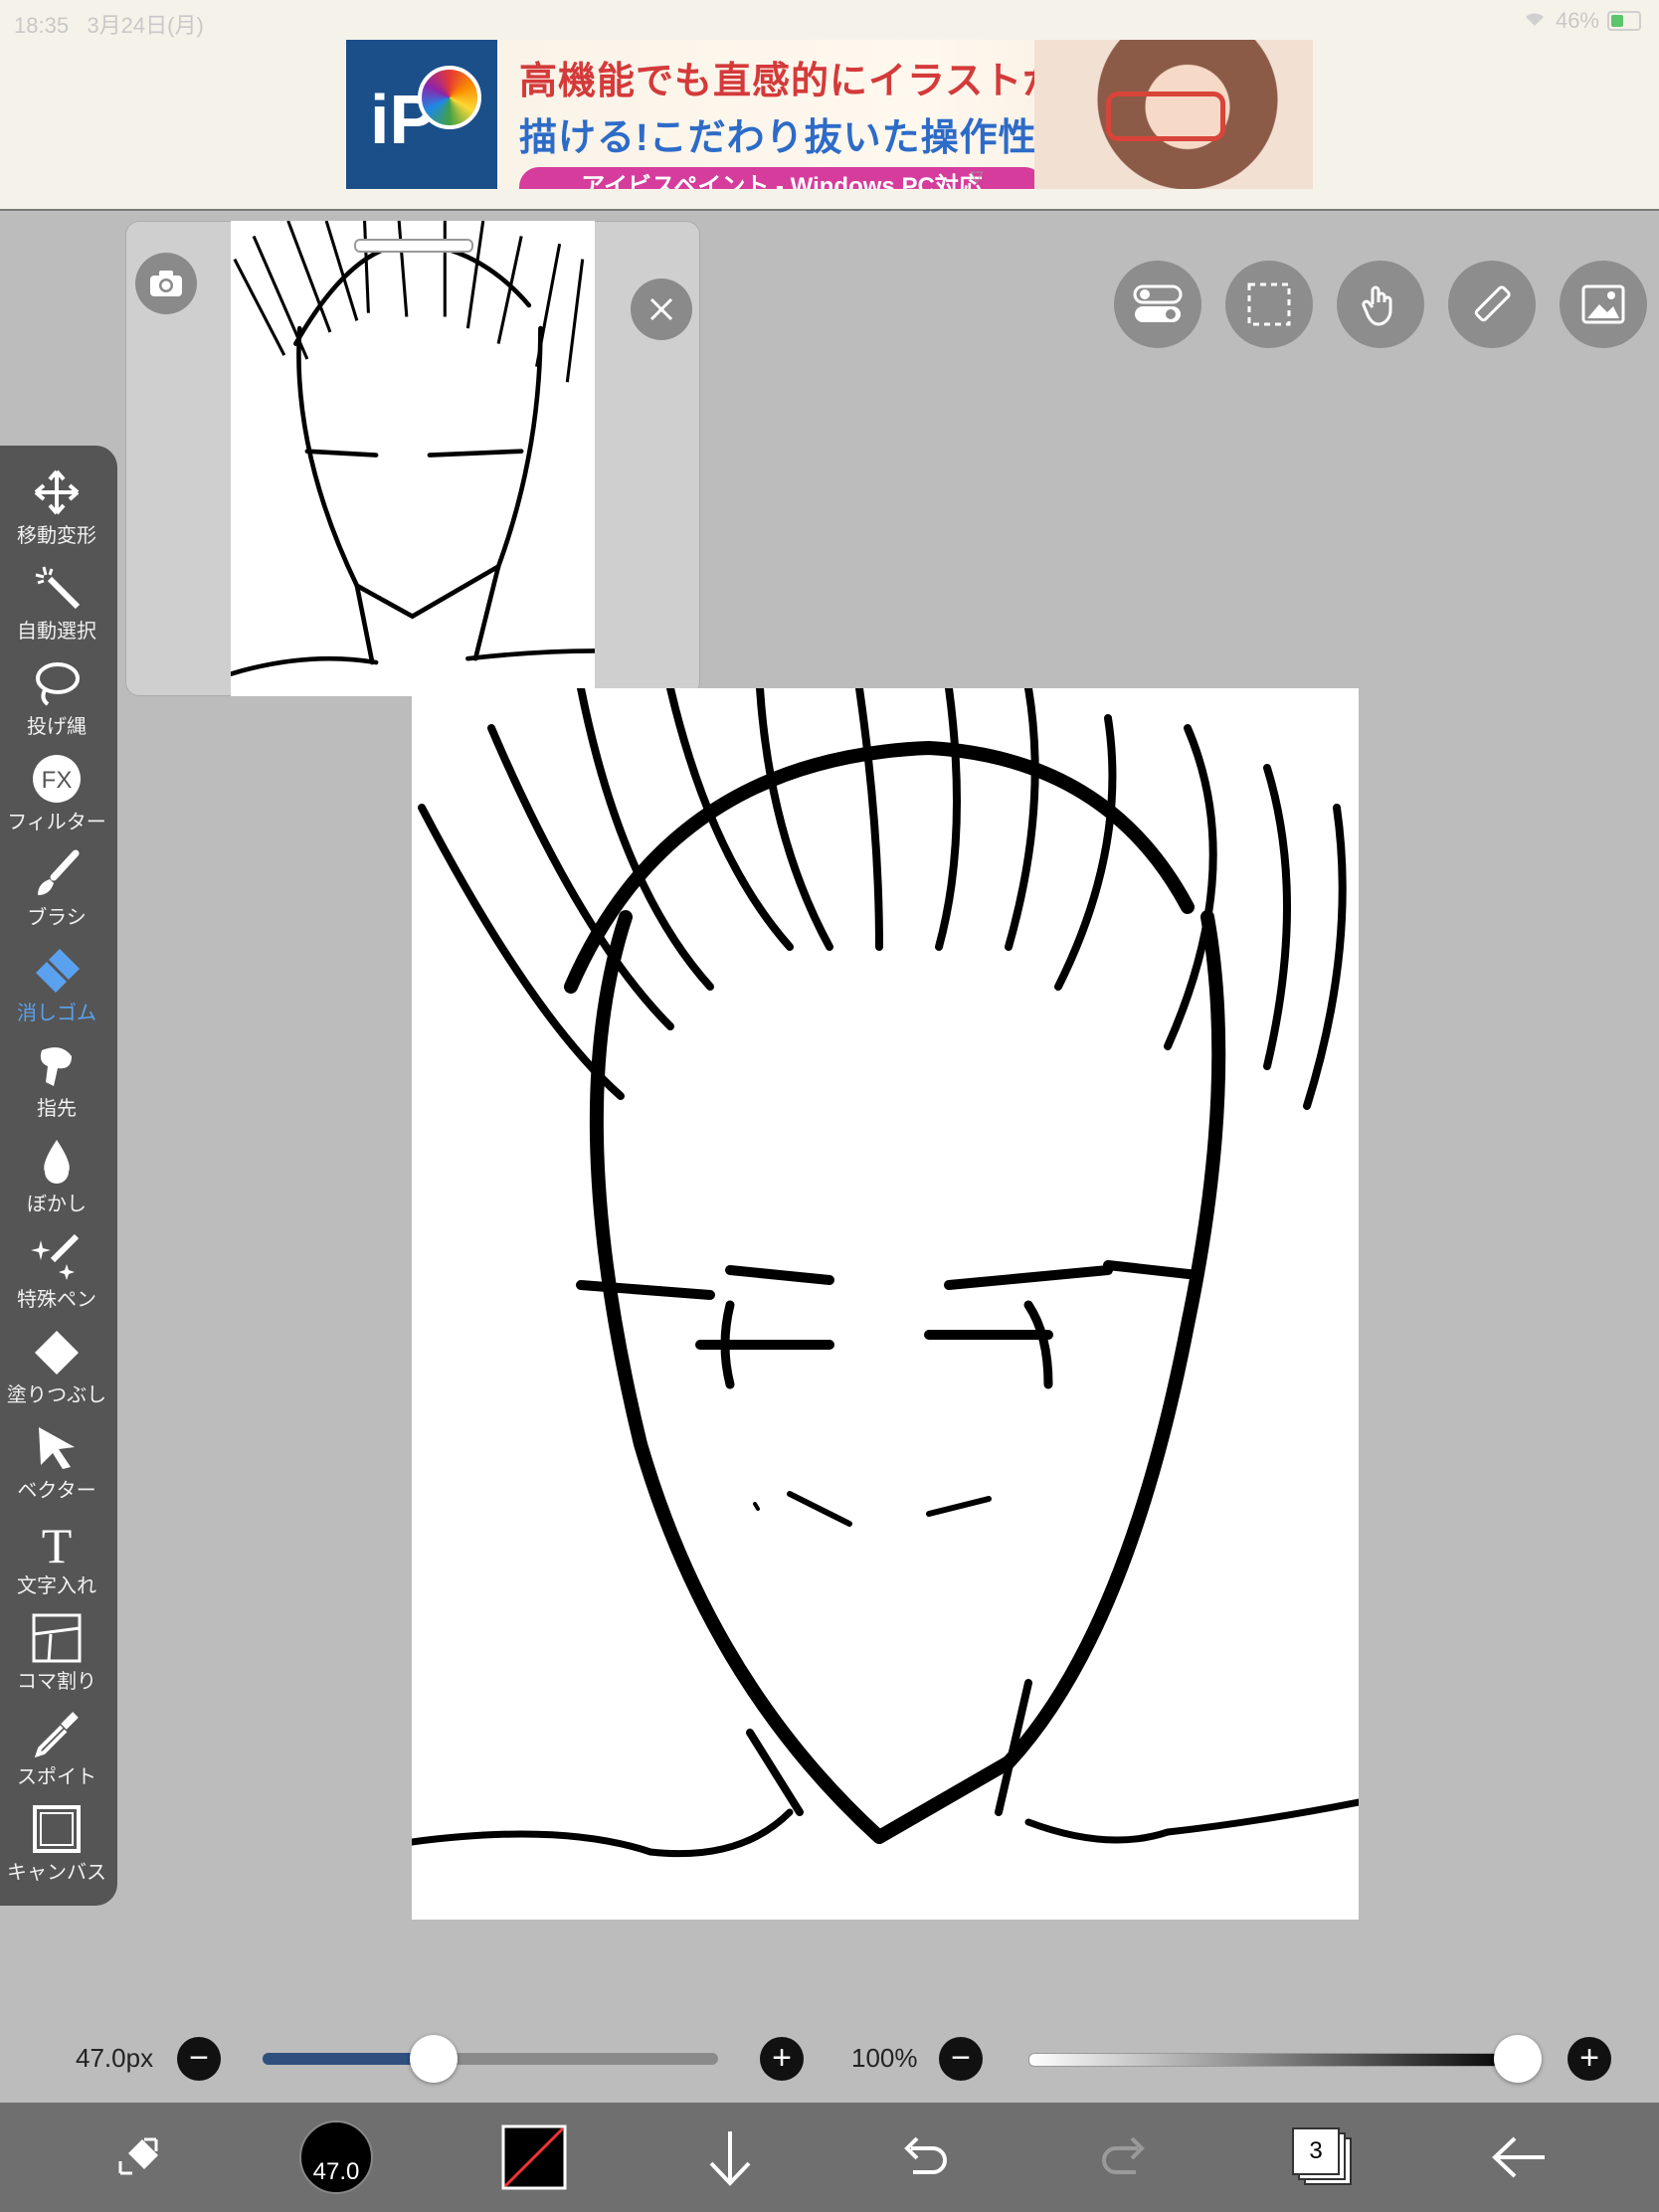  Describe the element at coordinates (884, 2058) in the screenshot. I see `opacity-label: 100%` at that location.